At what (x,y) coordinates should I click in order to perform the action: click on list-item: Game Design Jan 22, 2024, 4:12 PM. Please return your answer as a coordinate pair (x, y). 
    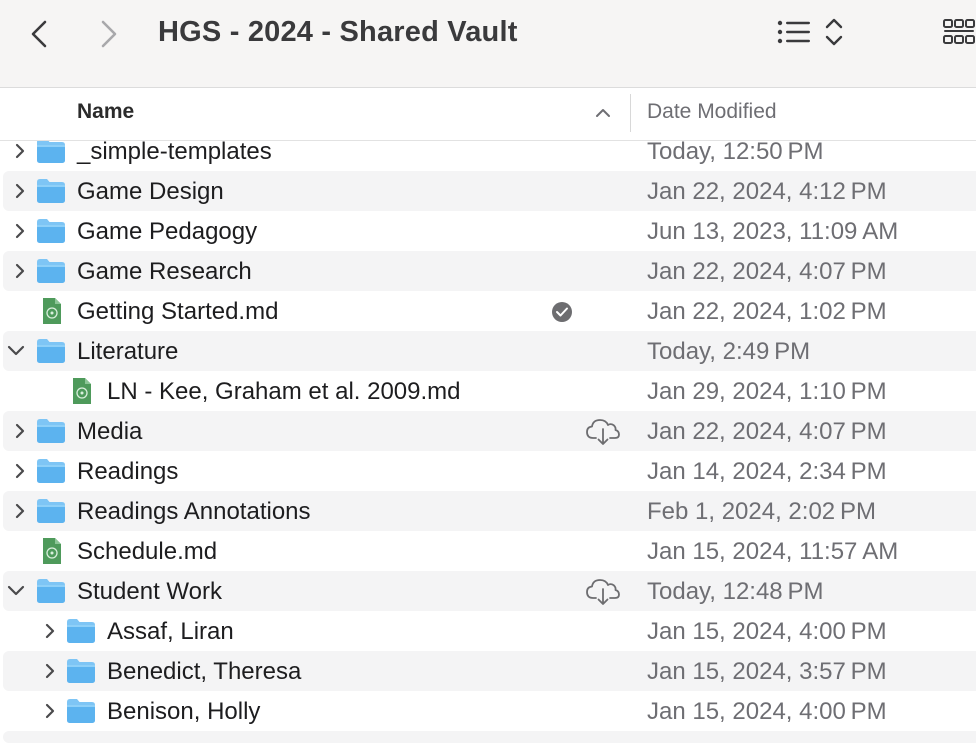
    Looking at the image, I should click on (489, 191).